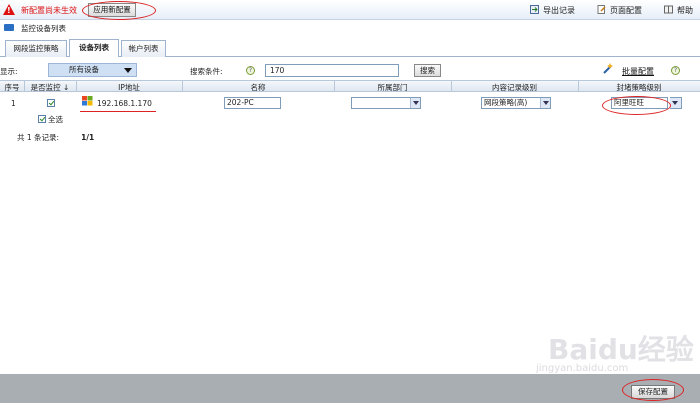  What do you see at coordinates (258, 87) in the screenshot?
I see `col-name: 名称` at bounding box center [258, 87].